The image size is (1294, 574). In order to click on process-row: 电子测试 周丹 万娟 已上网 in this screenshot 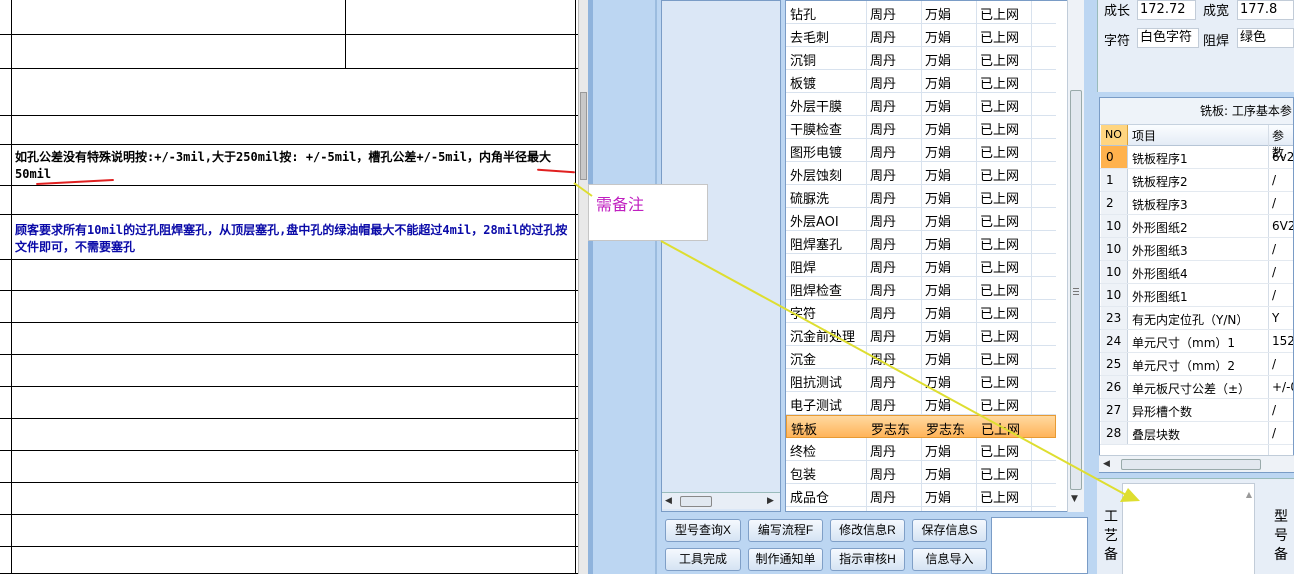, I will do `click(921, 403)`.